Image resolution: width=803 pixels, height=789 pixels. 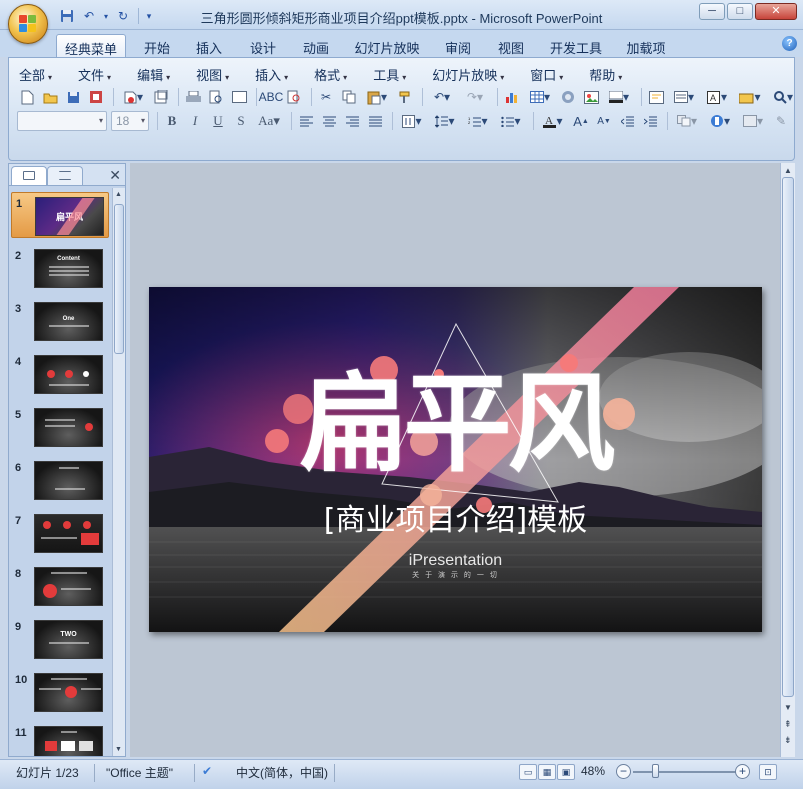 What do you see at coordinates (330, 74) in the screenshot?
I see `menu-format: 格式 ▾` at bounding box center [330, 74].